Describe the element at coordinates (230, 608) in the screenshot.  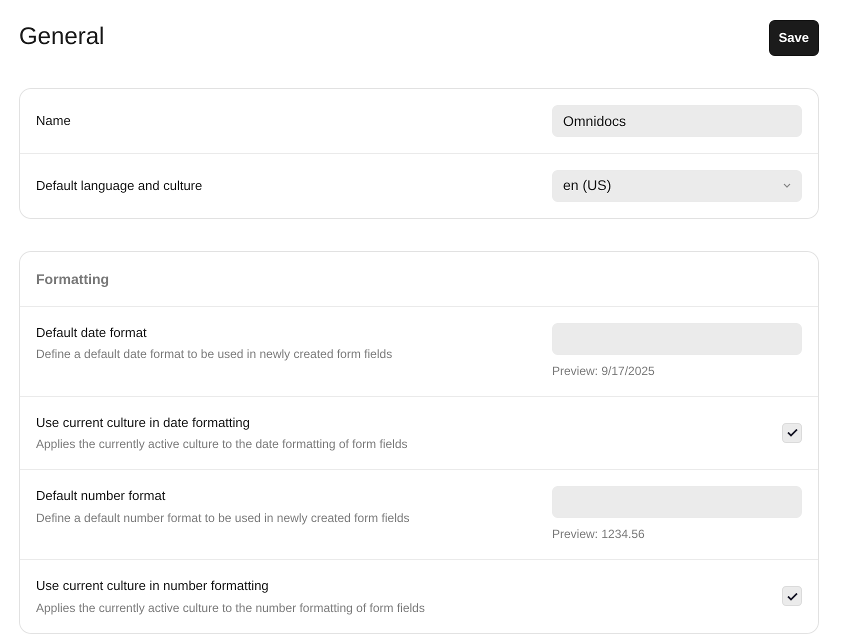
I see `setting-description: Applies the currently active culture to the number formatting of form fields` at that location.